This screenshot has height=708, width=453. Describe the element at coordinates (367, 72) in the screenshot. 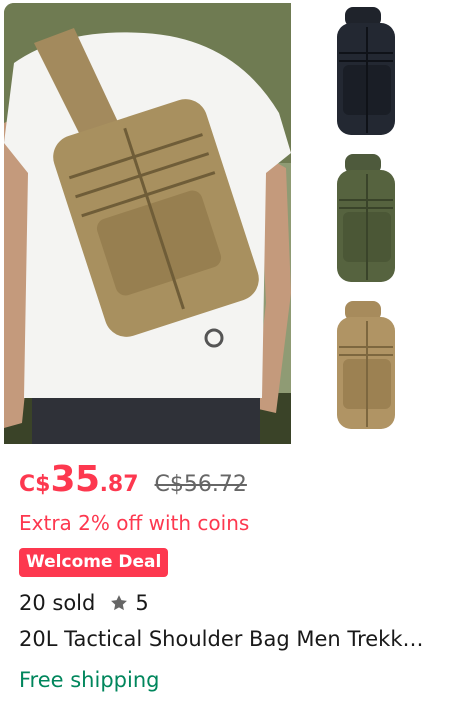

I see `variant-black-image` at that location.